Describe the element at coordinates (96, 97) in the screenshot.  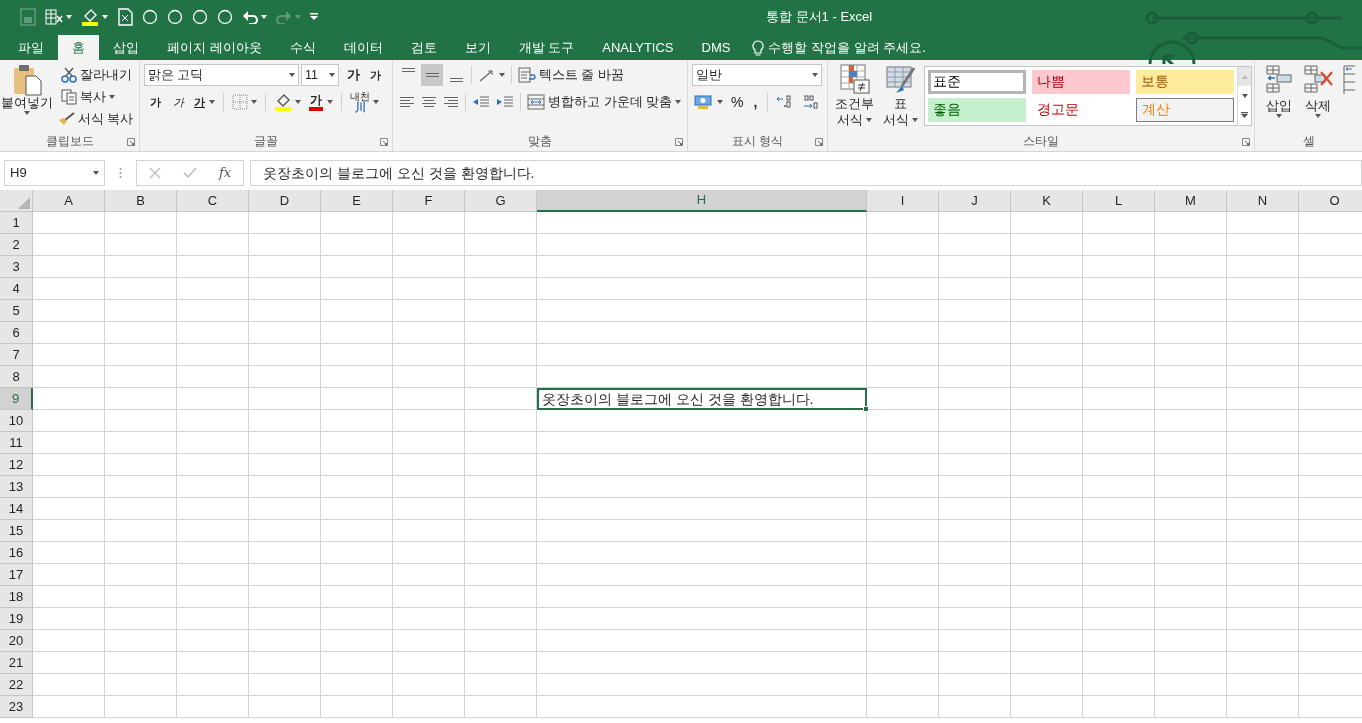
I see `copy-button: 복사` at that location.